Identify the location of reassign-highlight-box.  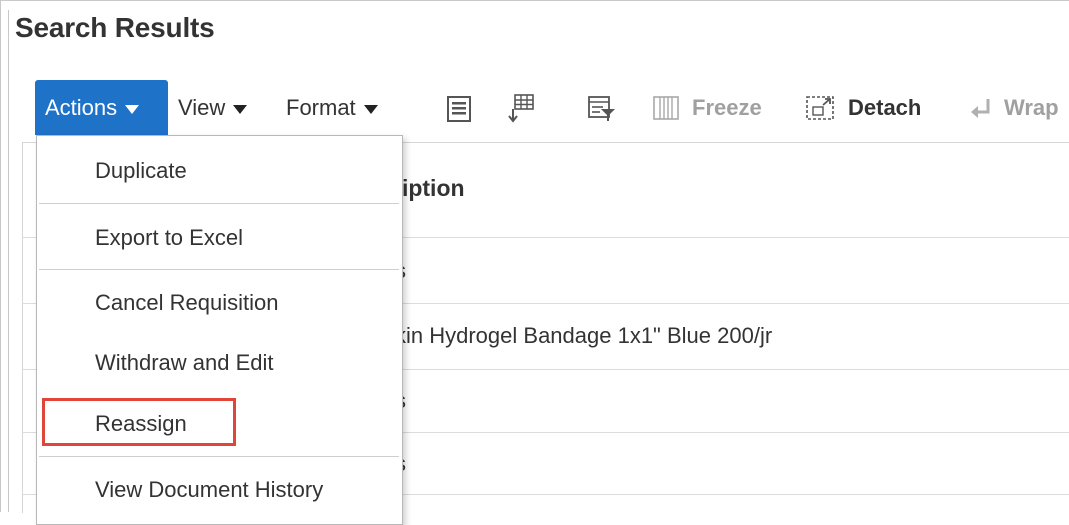
(139, 422).